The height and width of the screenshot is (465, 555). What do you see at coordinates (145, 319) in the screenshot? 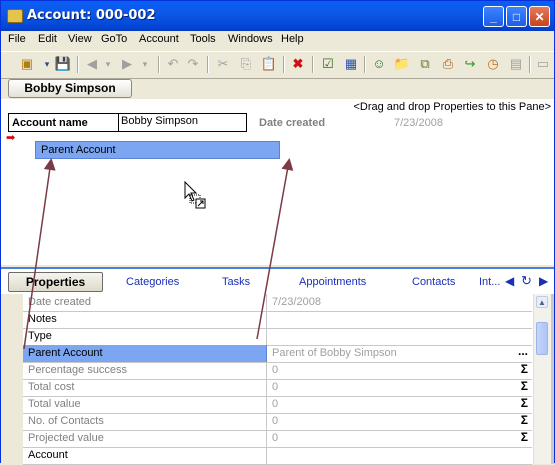
I see `property-name: Notes` at bounding box center [145, 319].